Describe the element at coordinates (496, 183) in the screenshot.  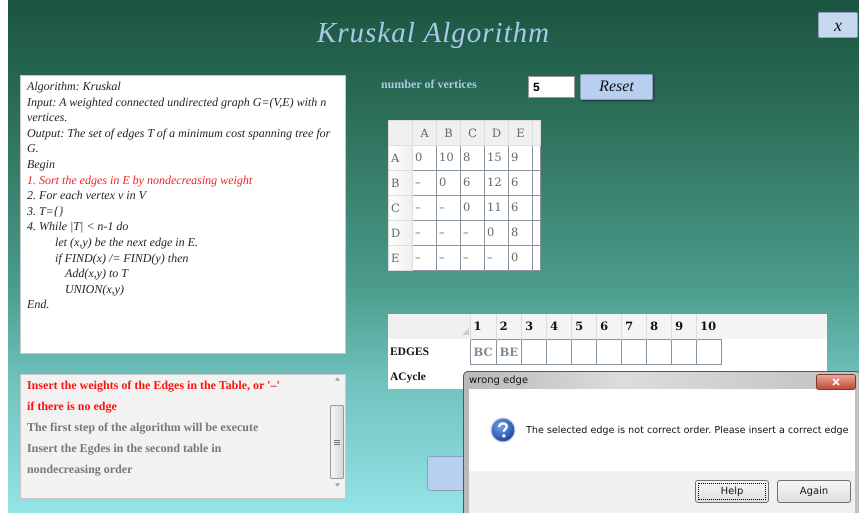
I see `table-cell: 12` at that location.